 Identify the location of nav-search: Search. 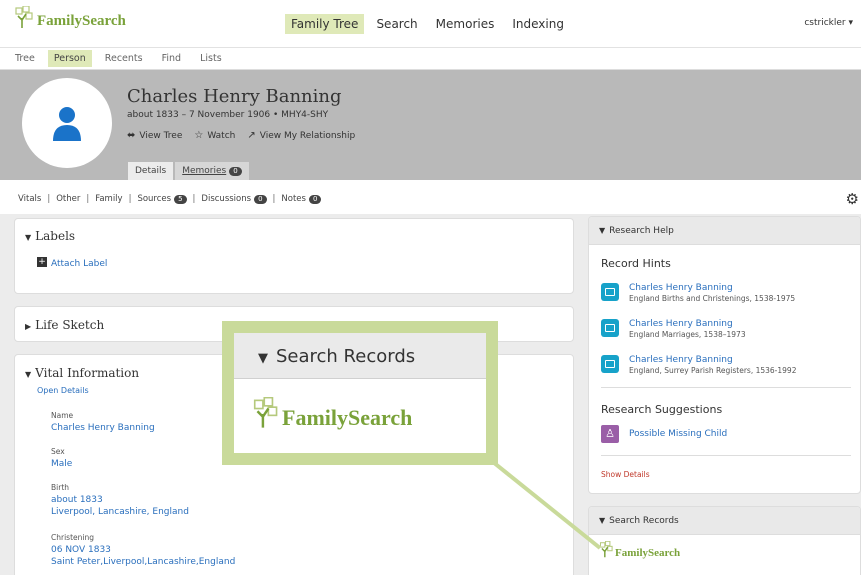
(396, 24).